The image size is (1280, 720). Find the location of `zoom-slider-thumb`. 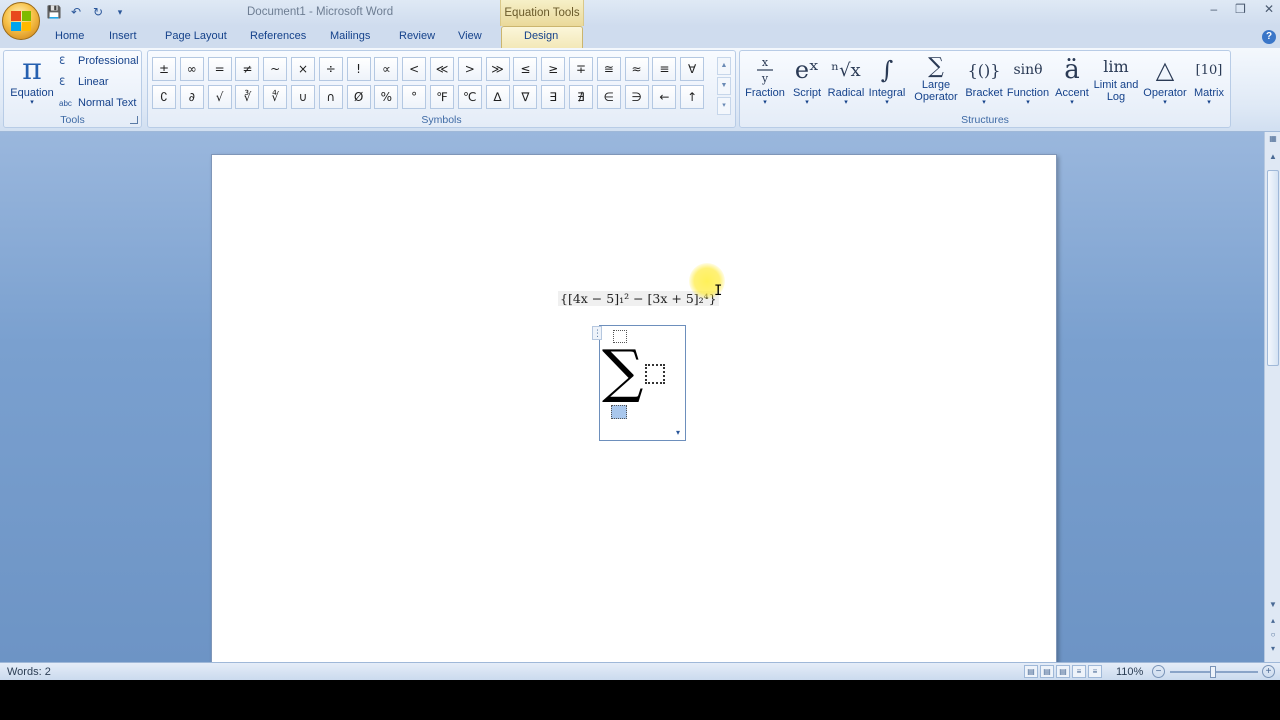

zoom-slider-thumb is located at coordinates (1213, 672).